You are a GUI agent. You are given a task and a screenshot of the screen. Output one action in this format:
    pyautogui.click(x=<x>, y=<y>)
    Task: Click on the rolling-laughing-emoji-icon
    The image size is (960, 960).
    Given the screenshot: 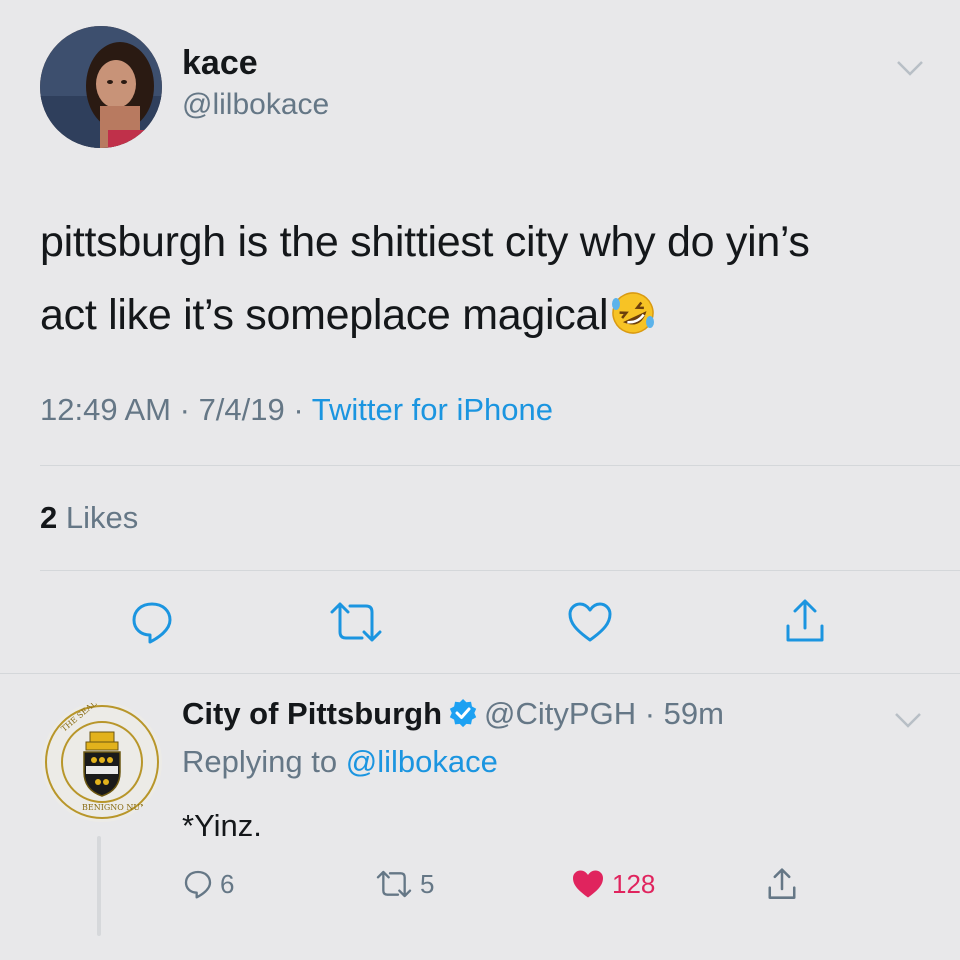 What is the action you would take?
    pyautogui.click(x=633, y=312)
    